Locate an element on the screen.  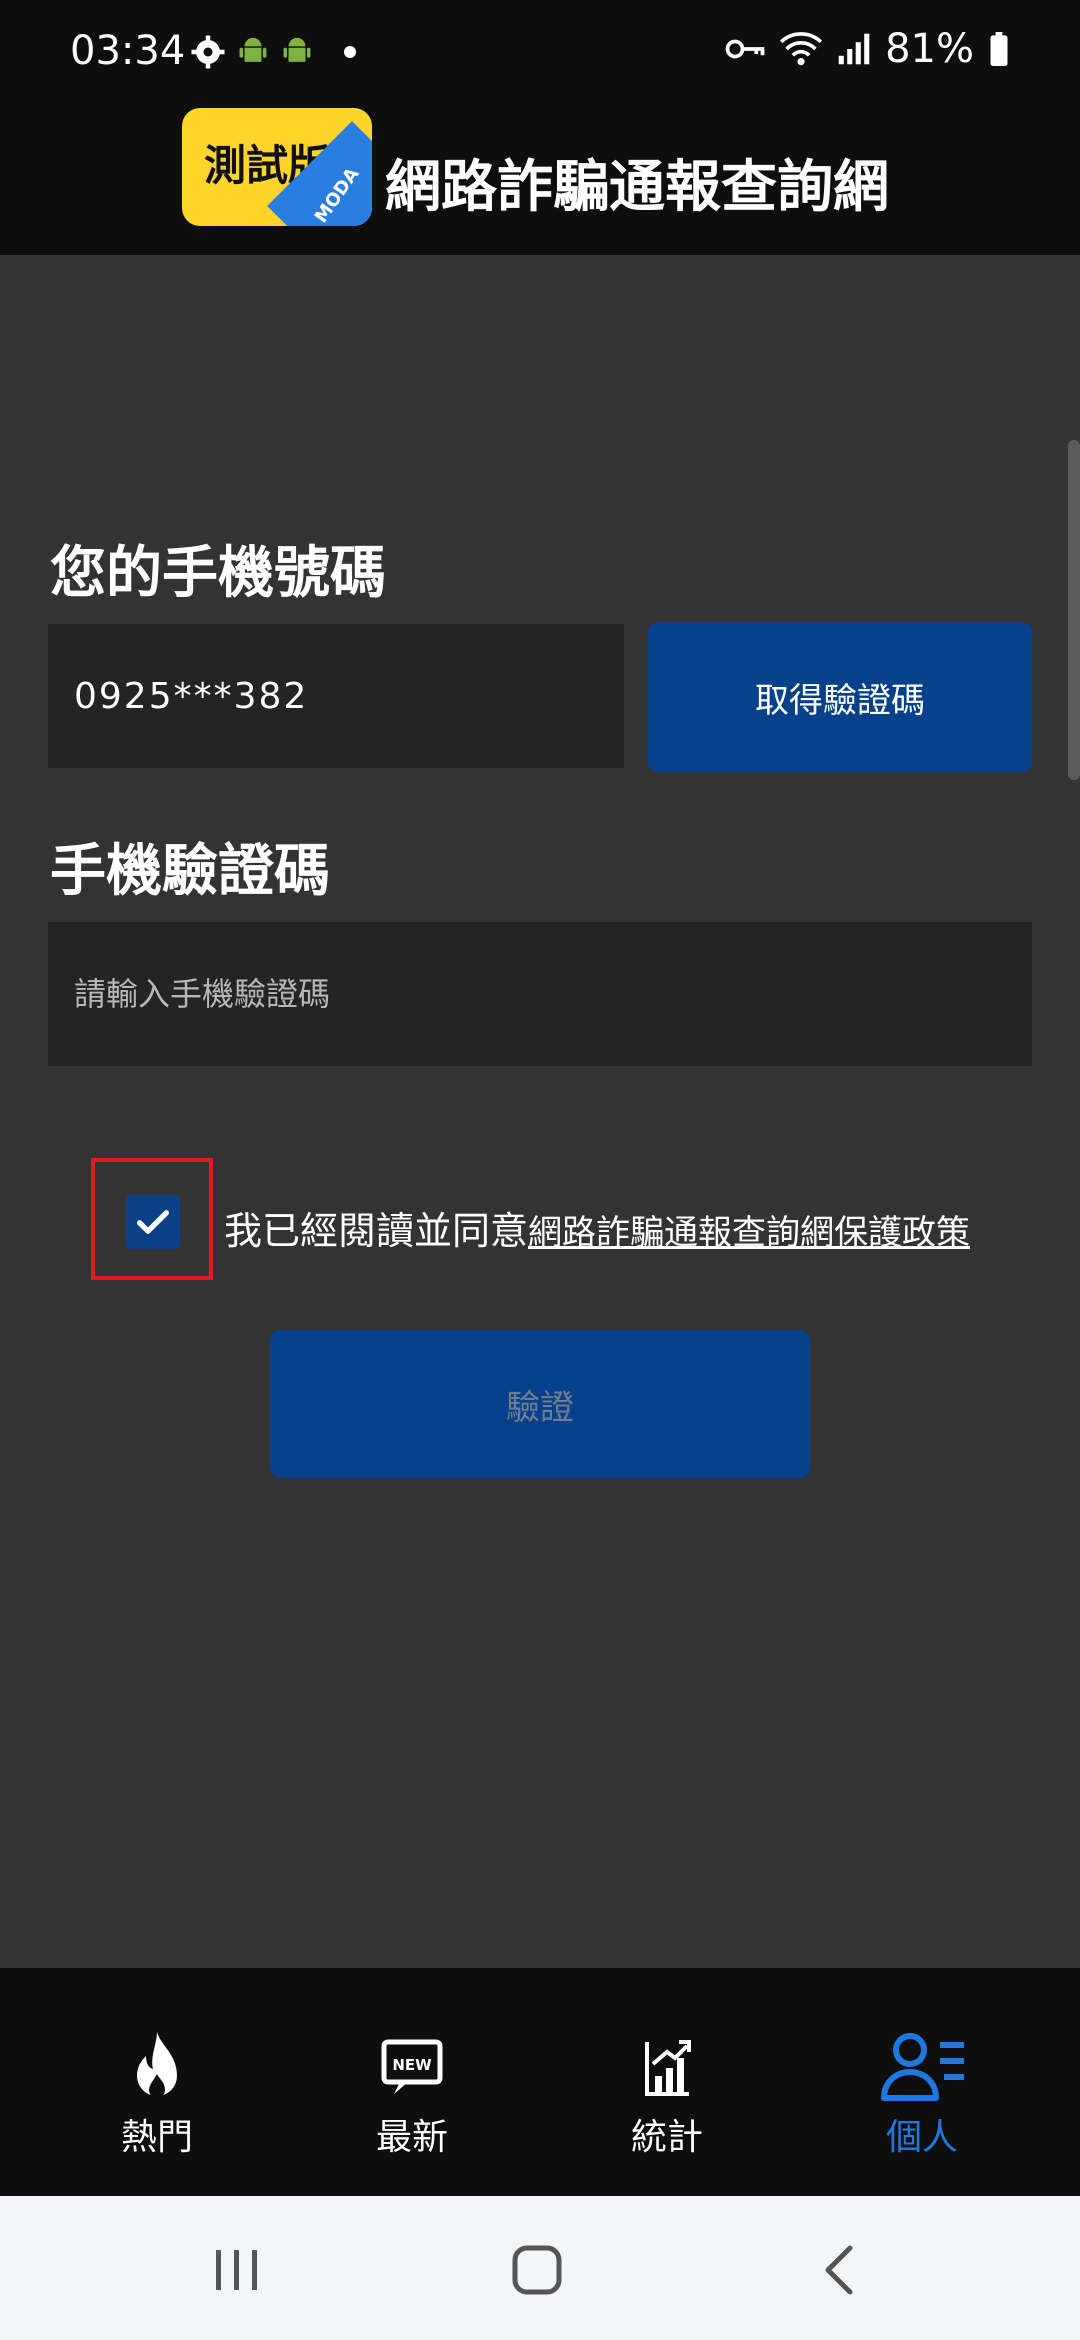
notification-dot-icon is located at coordinates (350, 52).